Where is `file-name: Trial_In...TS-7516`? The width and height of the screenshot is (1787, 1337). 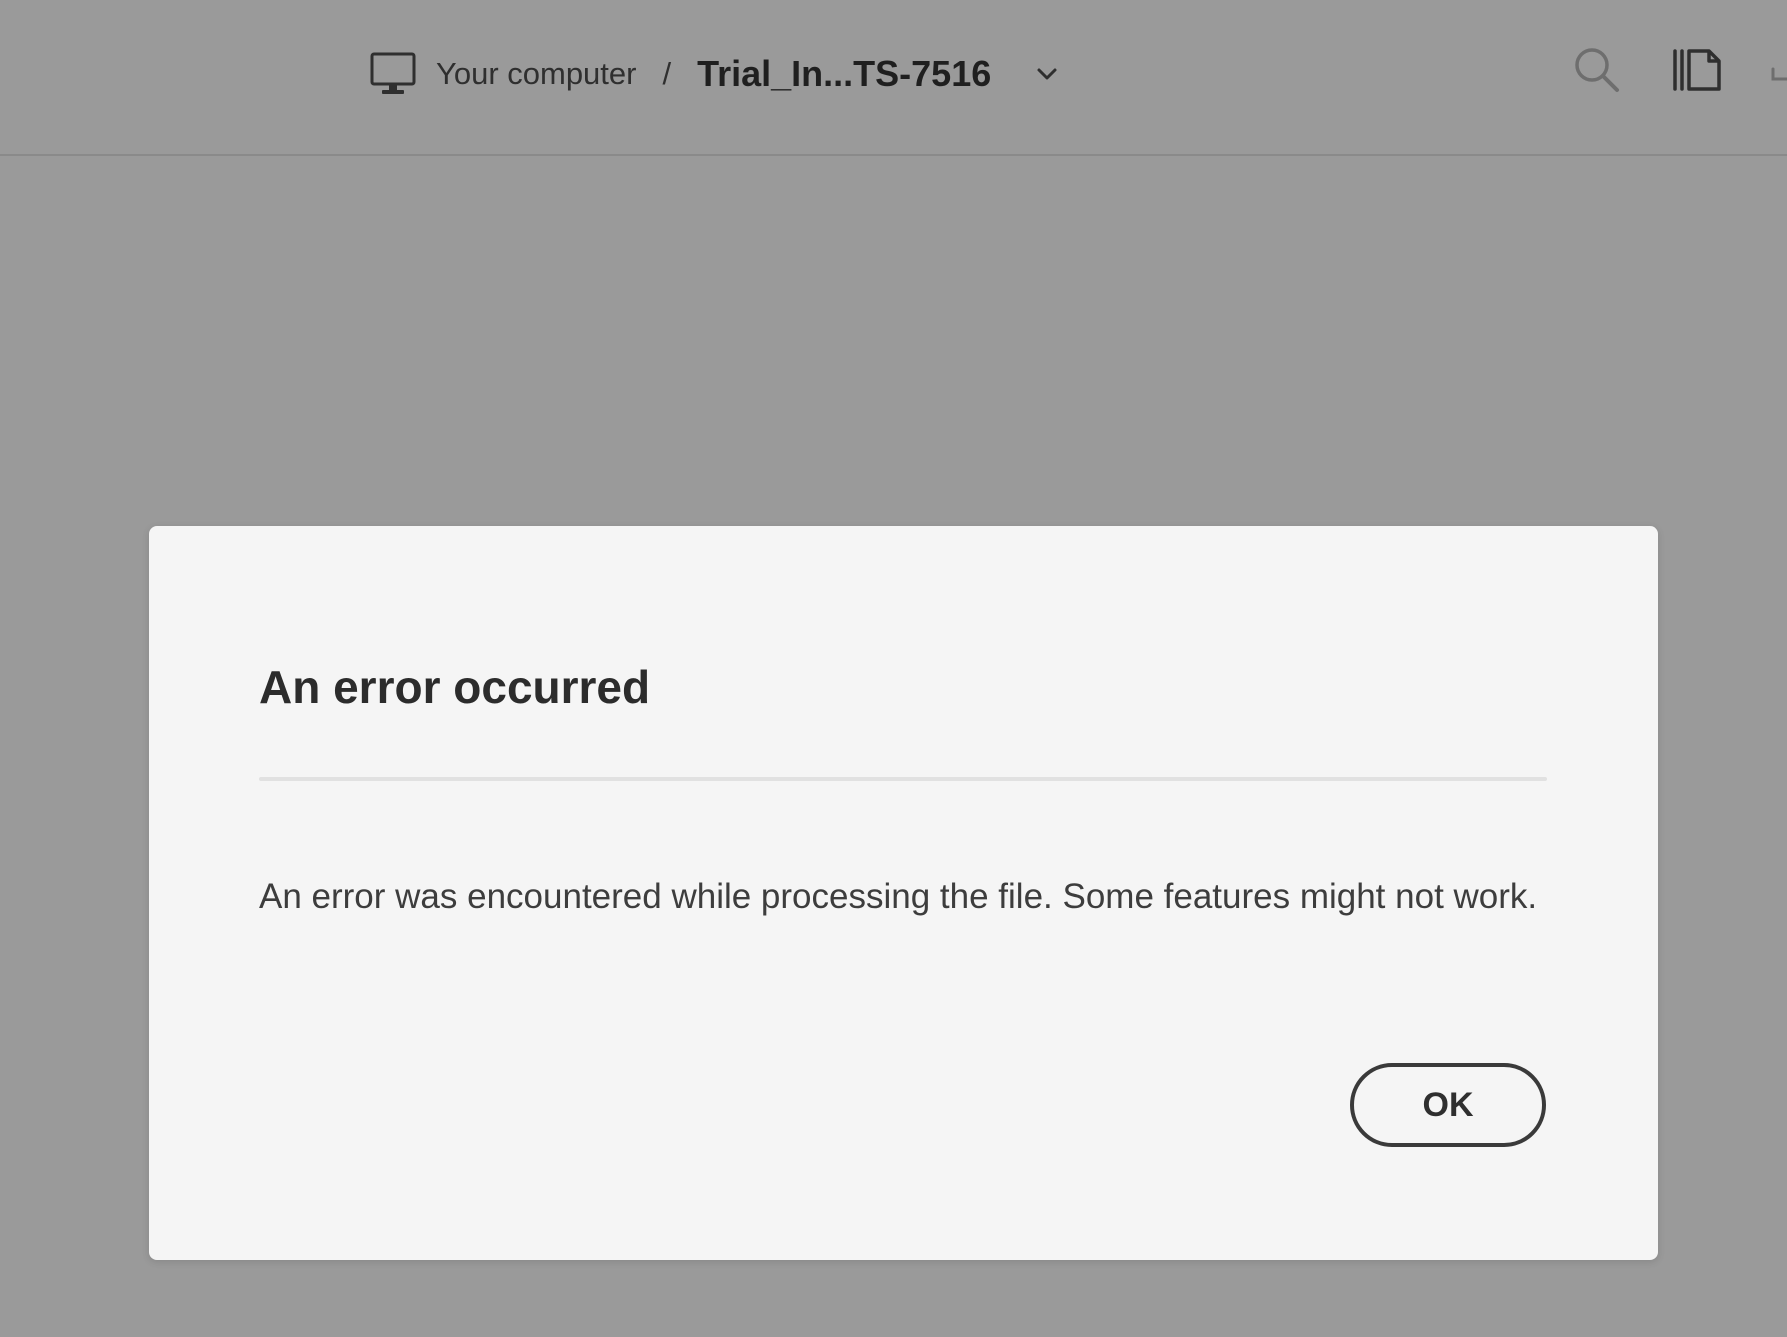 file-name: Trial_In...TS-7516 is located at coordinates (844, 74).